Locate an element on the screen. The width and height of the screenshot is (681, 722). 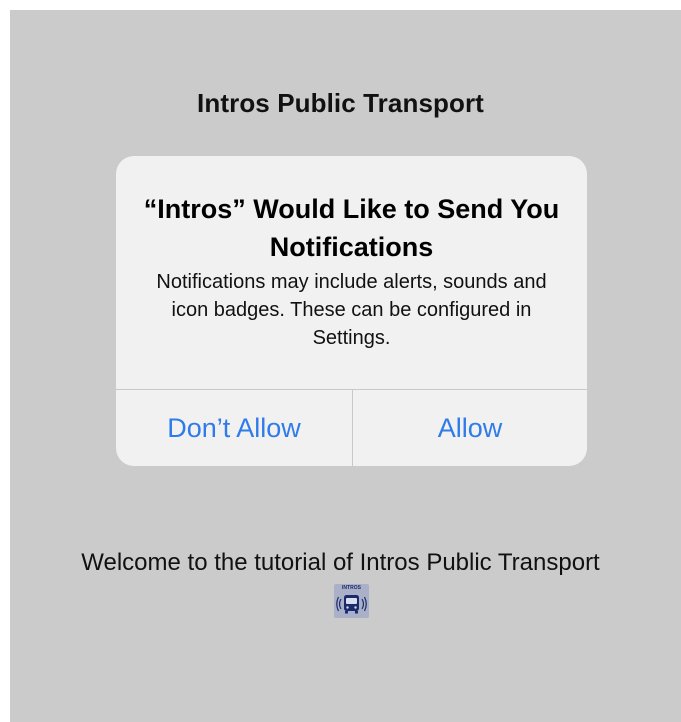
bus-icon is located at coordinates (351, 604).